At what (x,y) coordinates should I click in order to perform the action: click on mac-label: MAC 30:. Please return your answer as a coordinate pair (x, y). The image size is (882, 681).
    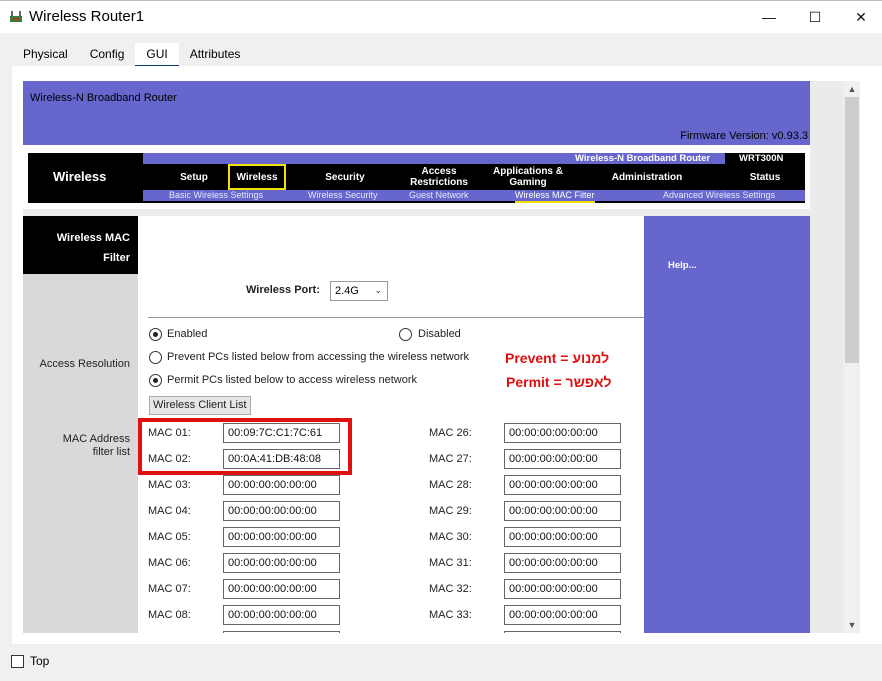
    Looking at the image, I should click on (450, 537).